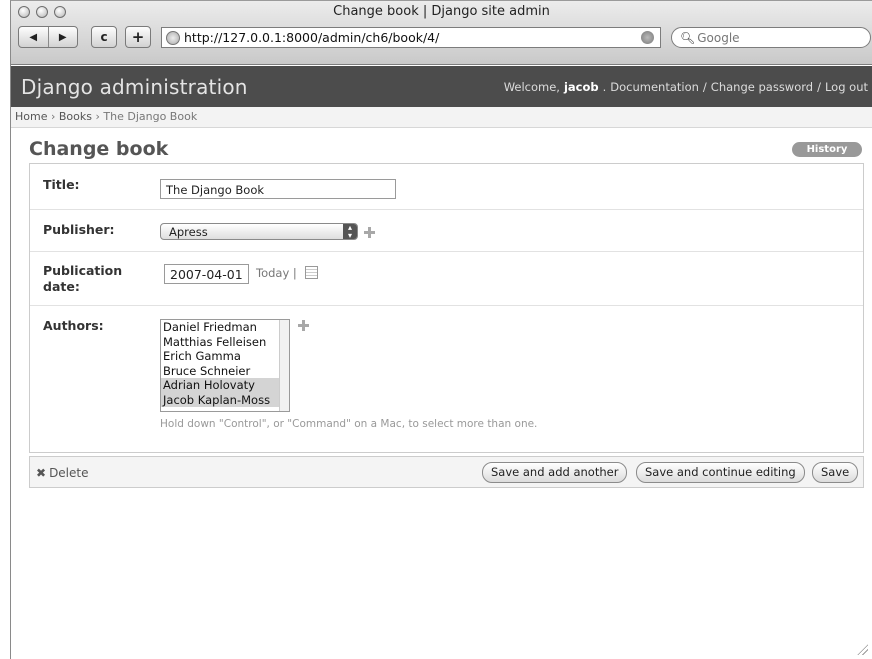 The height and width of the screenshot is (659, 872). What do you see at coordinates (75, 116) in the screenshot?
I see `breadcrumb-books: Books` at bounding box center [75, 116].